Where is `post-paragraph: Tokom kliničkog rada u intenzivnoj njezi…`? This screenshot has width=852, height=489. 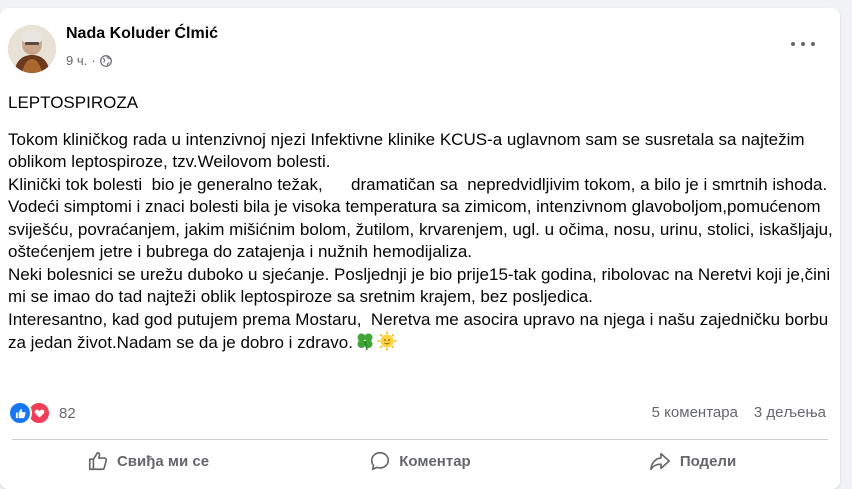 post-paragraph: Tokom kliničkog rada u intenzivnoj njezi… is located at coordinates (409, 150).